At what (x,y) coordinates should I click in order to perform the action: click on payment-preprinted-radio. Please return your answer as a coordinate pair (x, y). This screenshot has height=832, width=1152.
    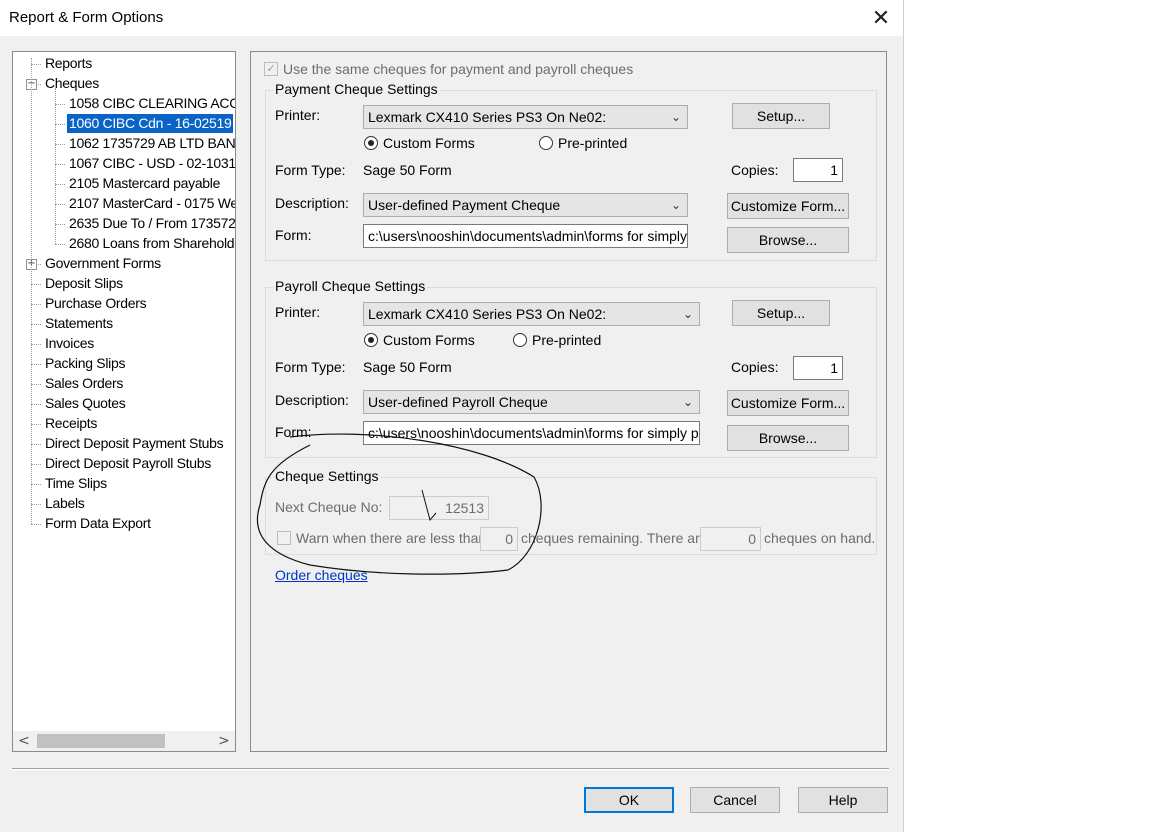
    Looking at the image, I should click on (546, 143).